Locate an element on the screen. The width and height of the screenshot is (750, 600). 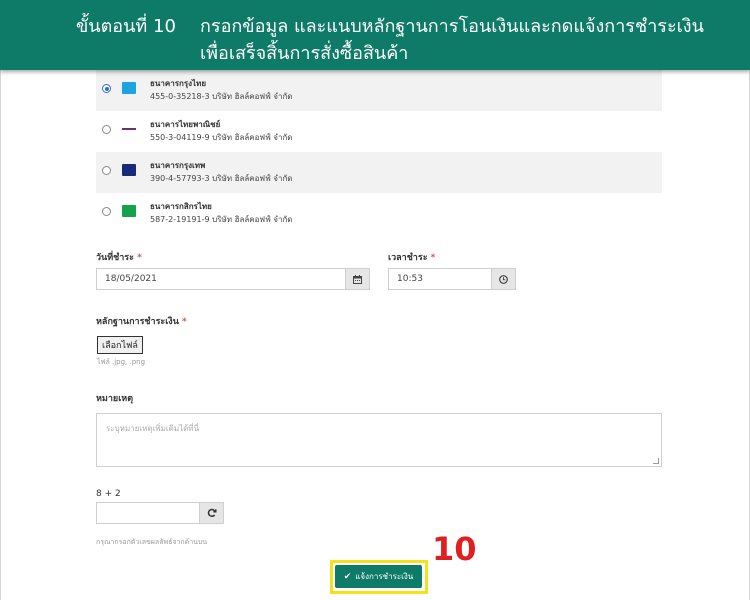
payment-date-input: 18/05/2021 is located at coordinates (221, 279).